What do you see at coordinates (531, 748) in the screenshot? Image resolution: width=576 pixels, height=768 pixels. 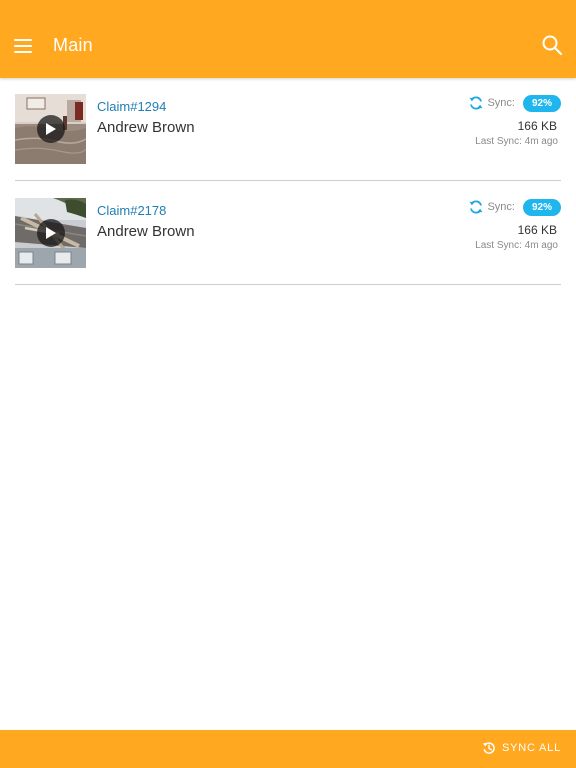 I see `sync-all-label: SYNC ALL` at bounding box center [531, 748].